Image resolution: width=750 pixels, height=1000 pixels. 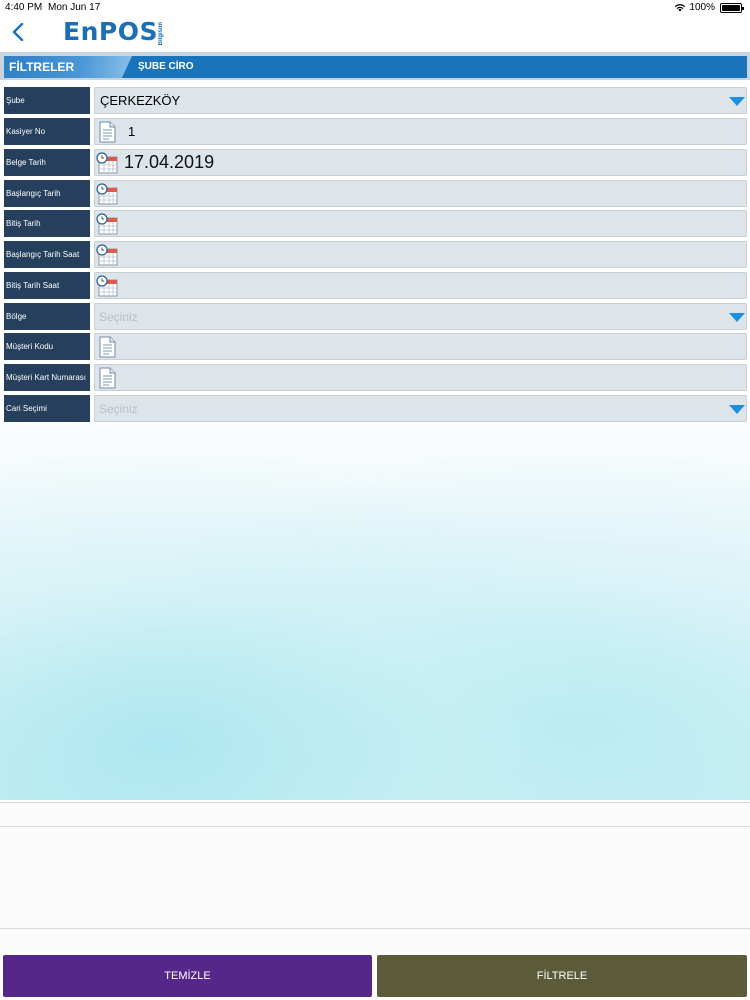 I want to click on cari-secimi-placeholder: Seçiniz, so click(x=118, y=408).